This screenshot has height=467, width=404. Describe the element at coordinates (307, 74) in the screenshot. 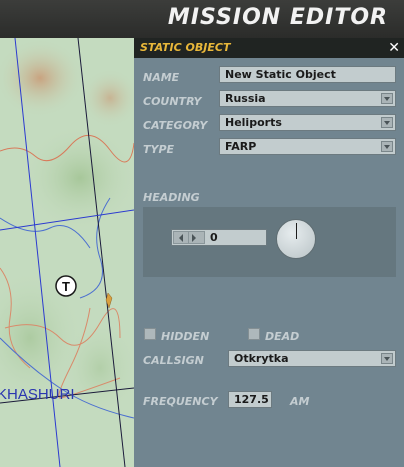

I see `name-field: New Static Object` at that location.